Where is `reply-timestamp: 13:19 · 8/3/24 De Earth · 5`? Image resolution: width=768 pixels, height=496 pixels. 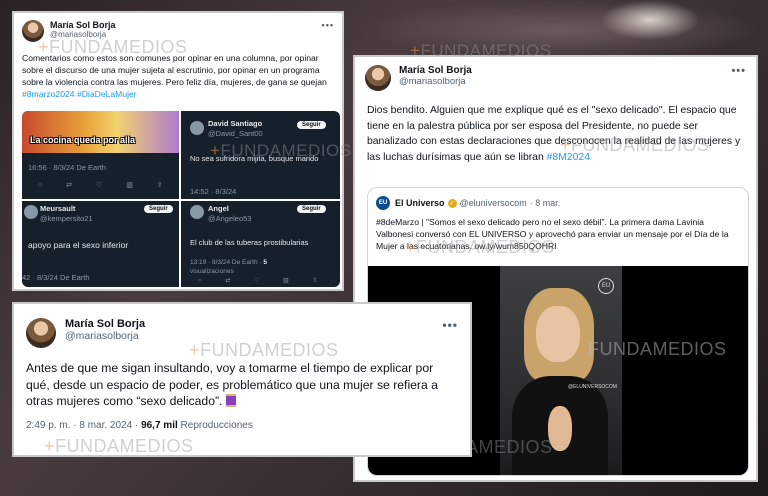
reply-timestamp: 13:19 · 8/3/24 De Earth · 5 is located at coordinates (228, 262).